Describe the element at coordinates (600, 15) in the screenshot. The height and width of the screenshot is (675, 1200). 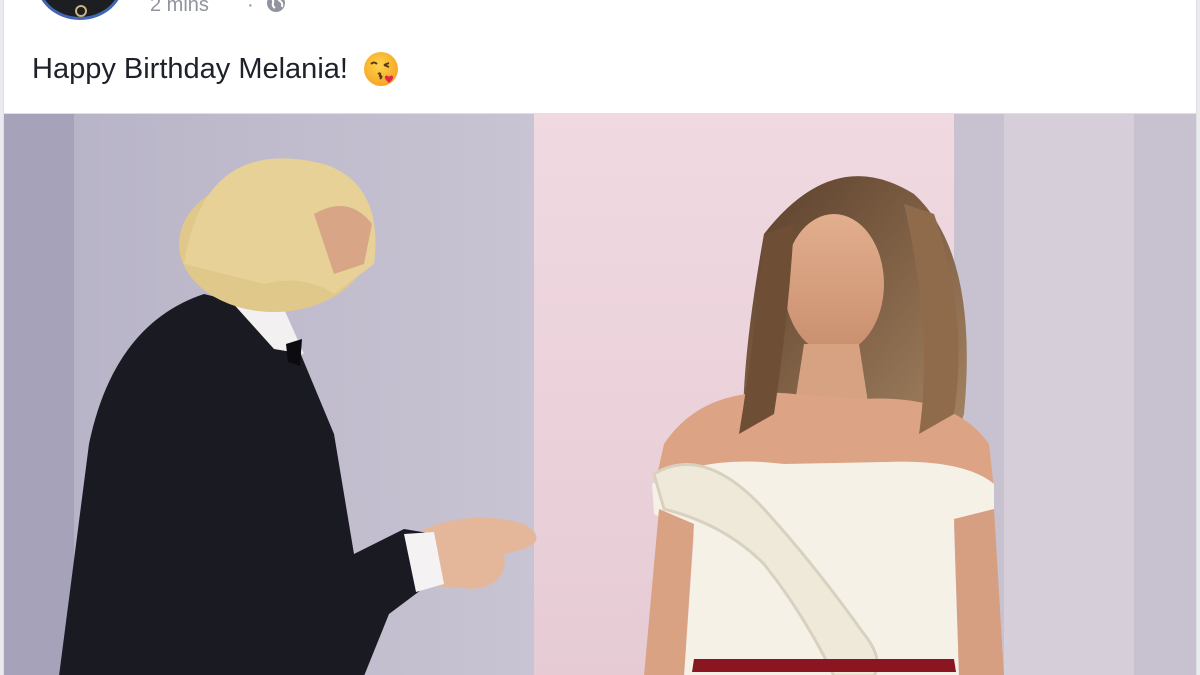
I see `post-header: 2 mins ·` at that location.